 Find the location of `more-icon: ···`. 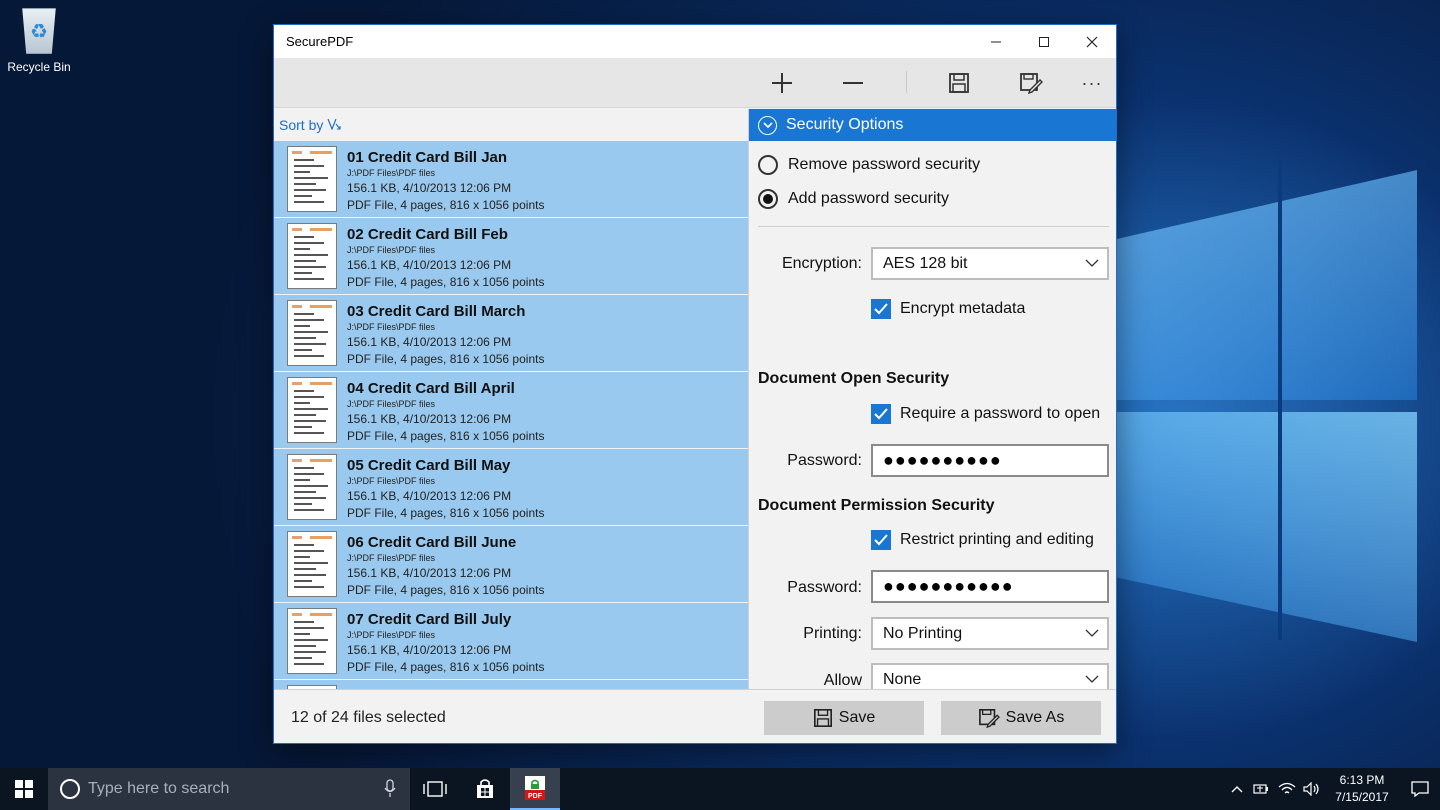

more-icon: ··· is located at coordinates (1092, 82).